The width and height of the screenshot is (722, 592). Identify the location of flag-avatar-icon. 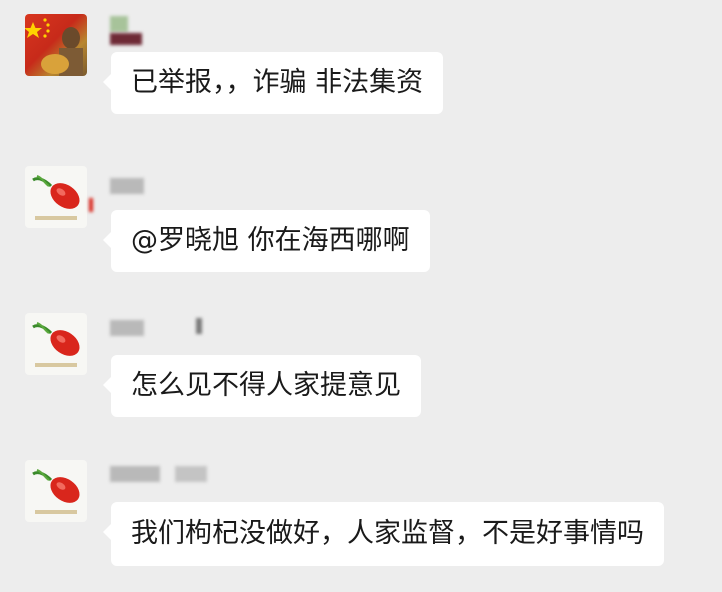
(54, 47).